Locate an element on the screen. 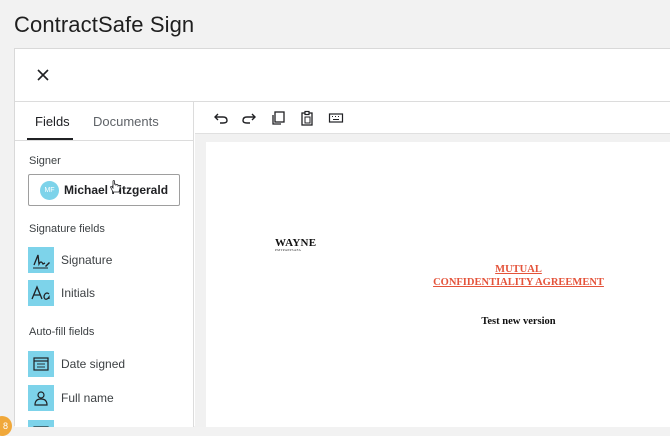 The height and width of the screenshot is (436, 670). avatar: MF is located at coordinates (49, 190).